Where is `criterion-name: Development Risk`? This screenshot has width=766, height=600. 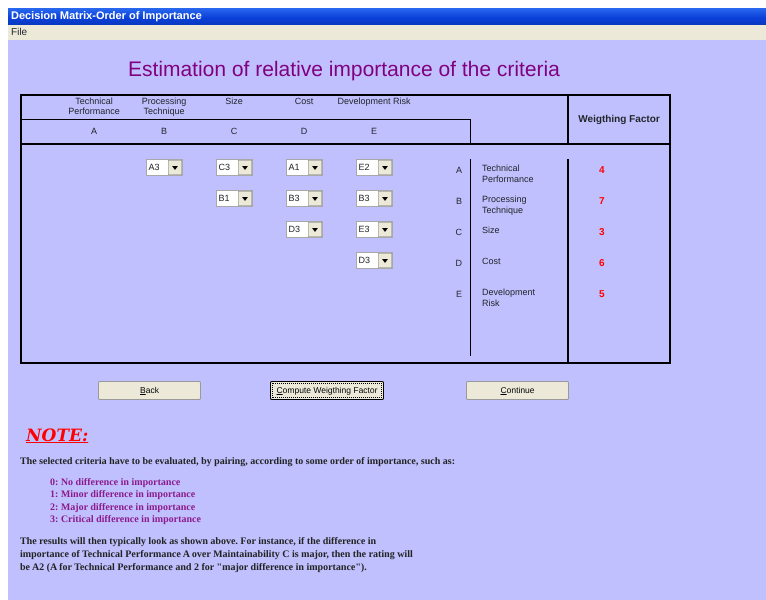
criterion-name: Development Risk is located at coordinates (509, 298).